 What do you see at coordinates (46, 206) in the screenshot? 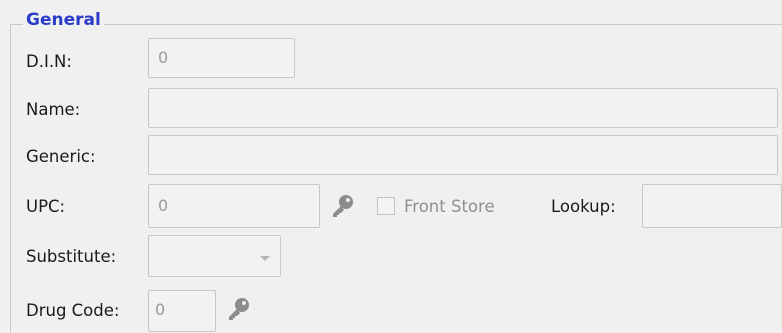
I see `upc-label: UPC:` at bounding box center [46, 206].